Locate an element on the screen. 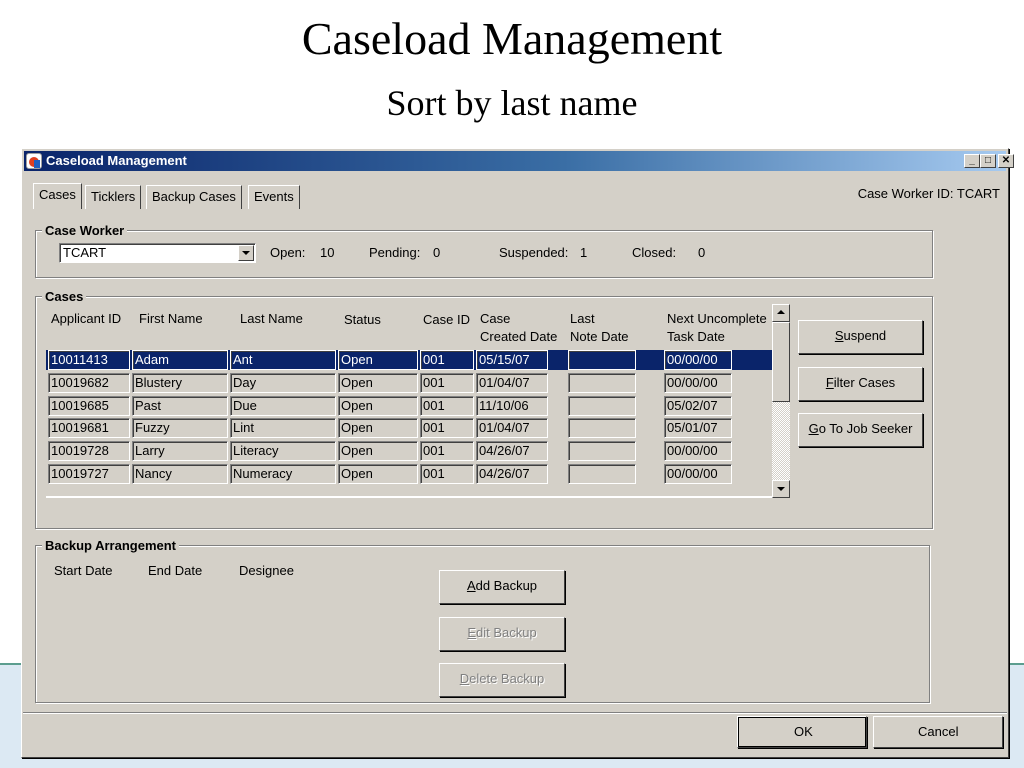 Image resolution: width=1024 pixels, height=768 pixels. window-titlebar: Caseload Management _ □ ✕ is located at coordinates (519, 161).